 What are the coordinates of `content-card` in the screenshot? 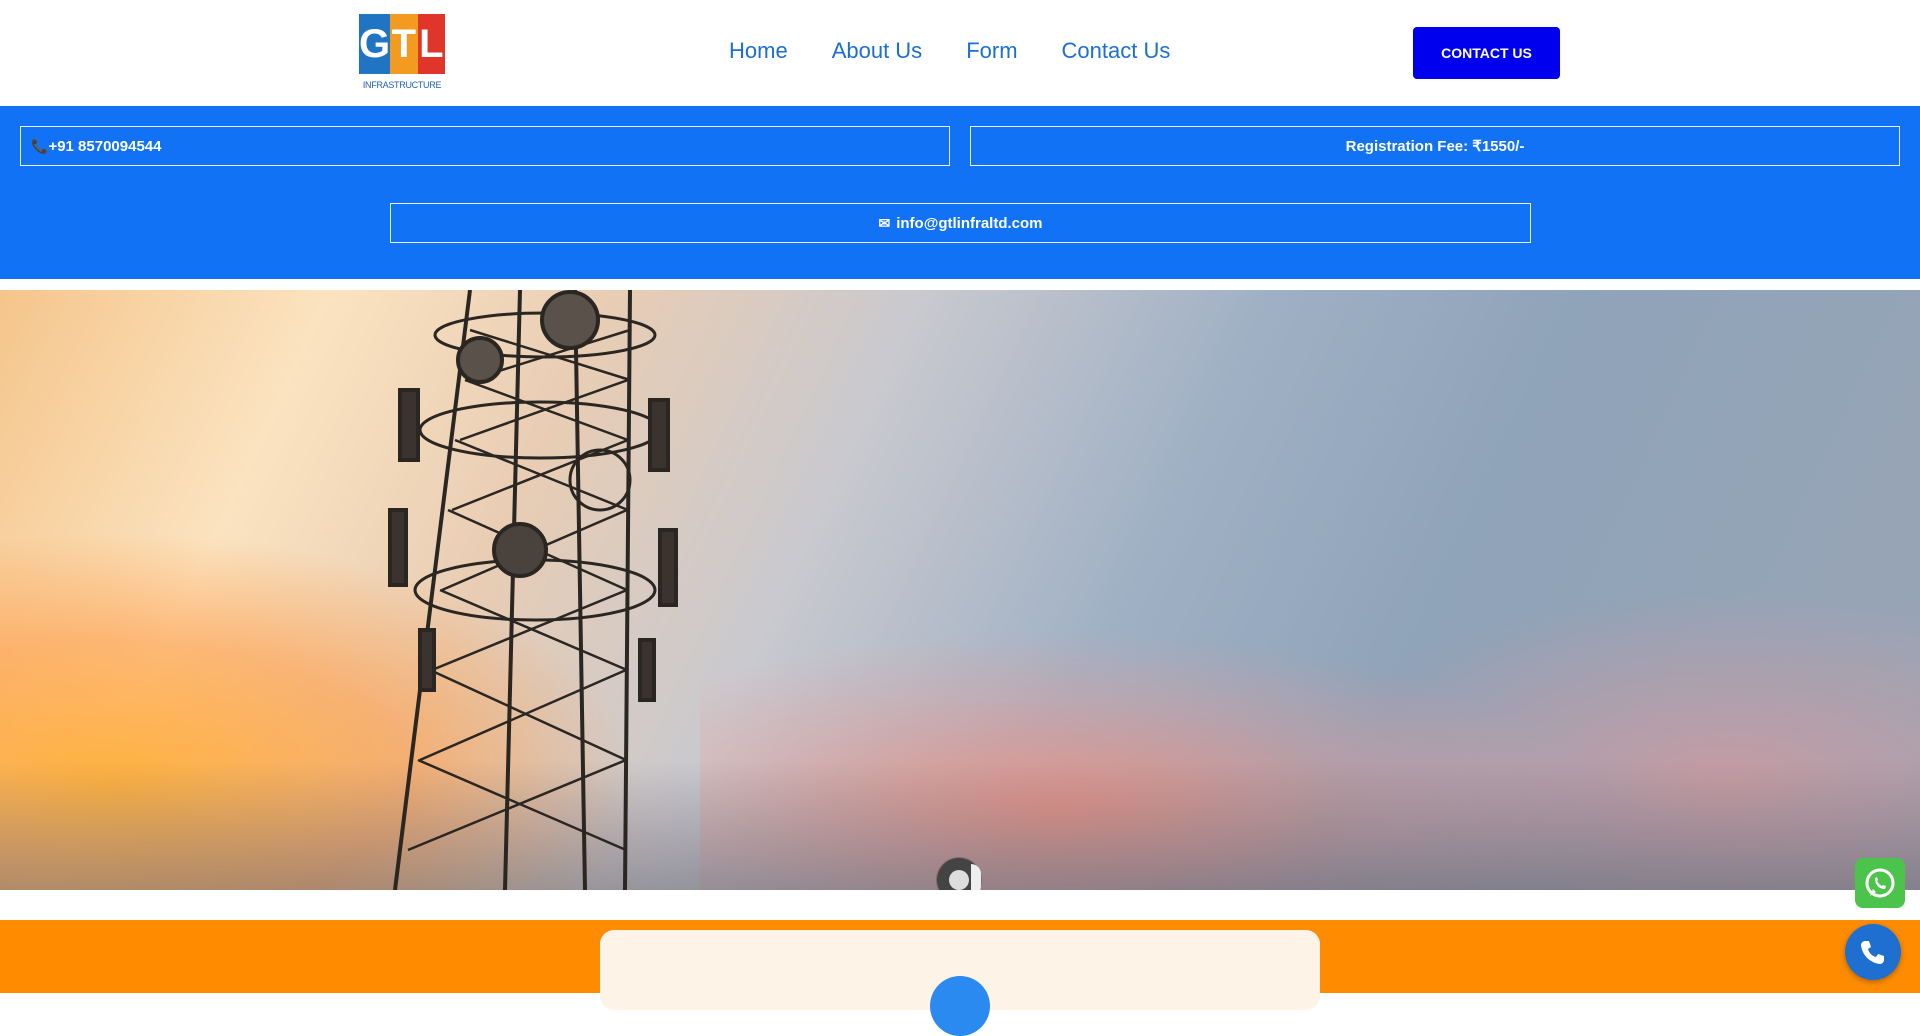 It's located at (960, 983).